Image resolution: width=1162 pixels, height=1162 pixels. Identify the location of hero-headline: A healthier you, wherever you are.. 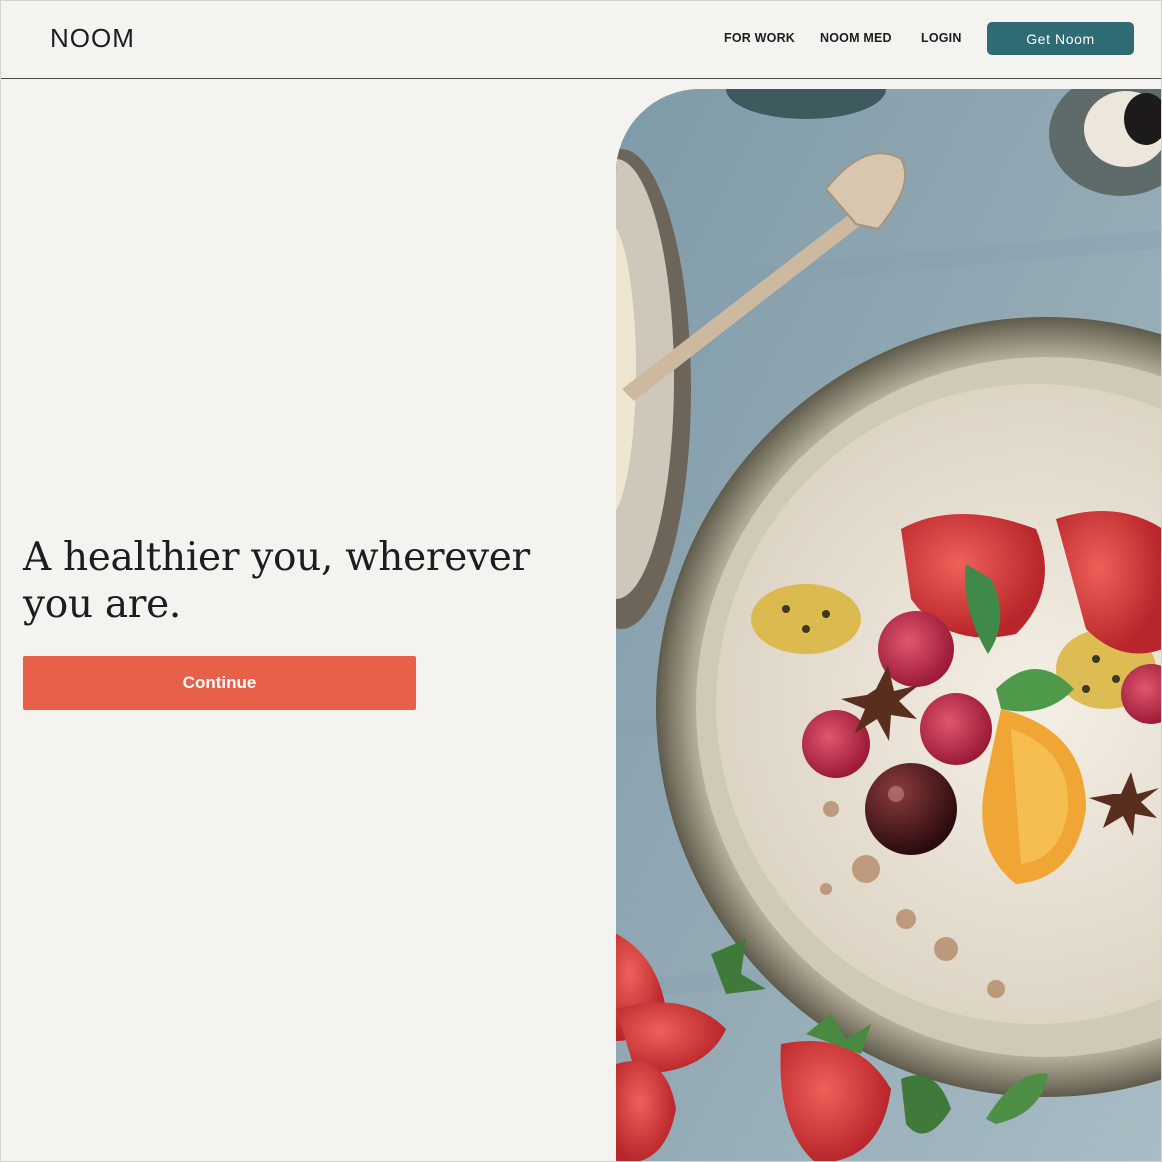
(276, 581).